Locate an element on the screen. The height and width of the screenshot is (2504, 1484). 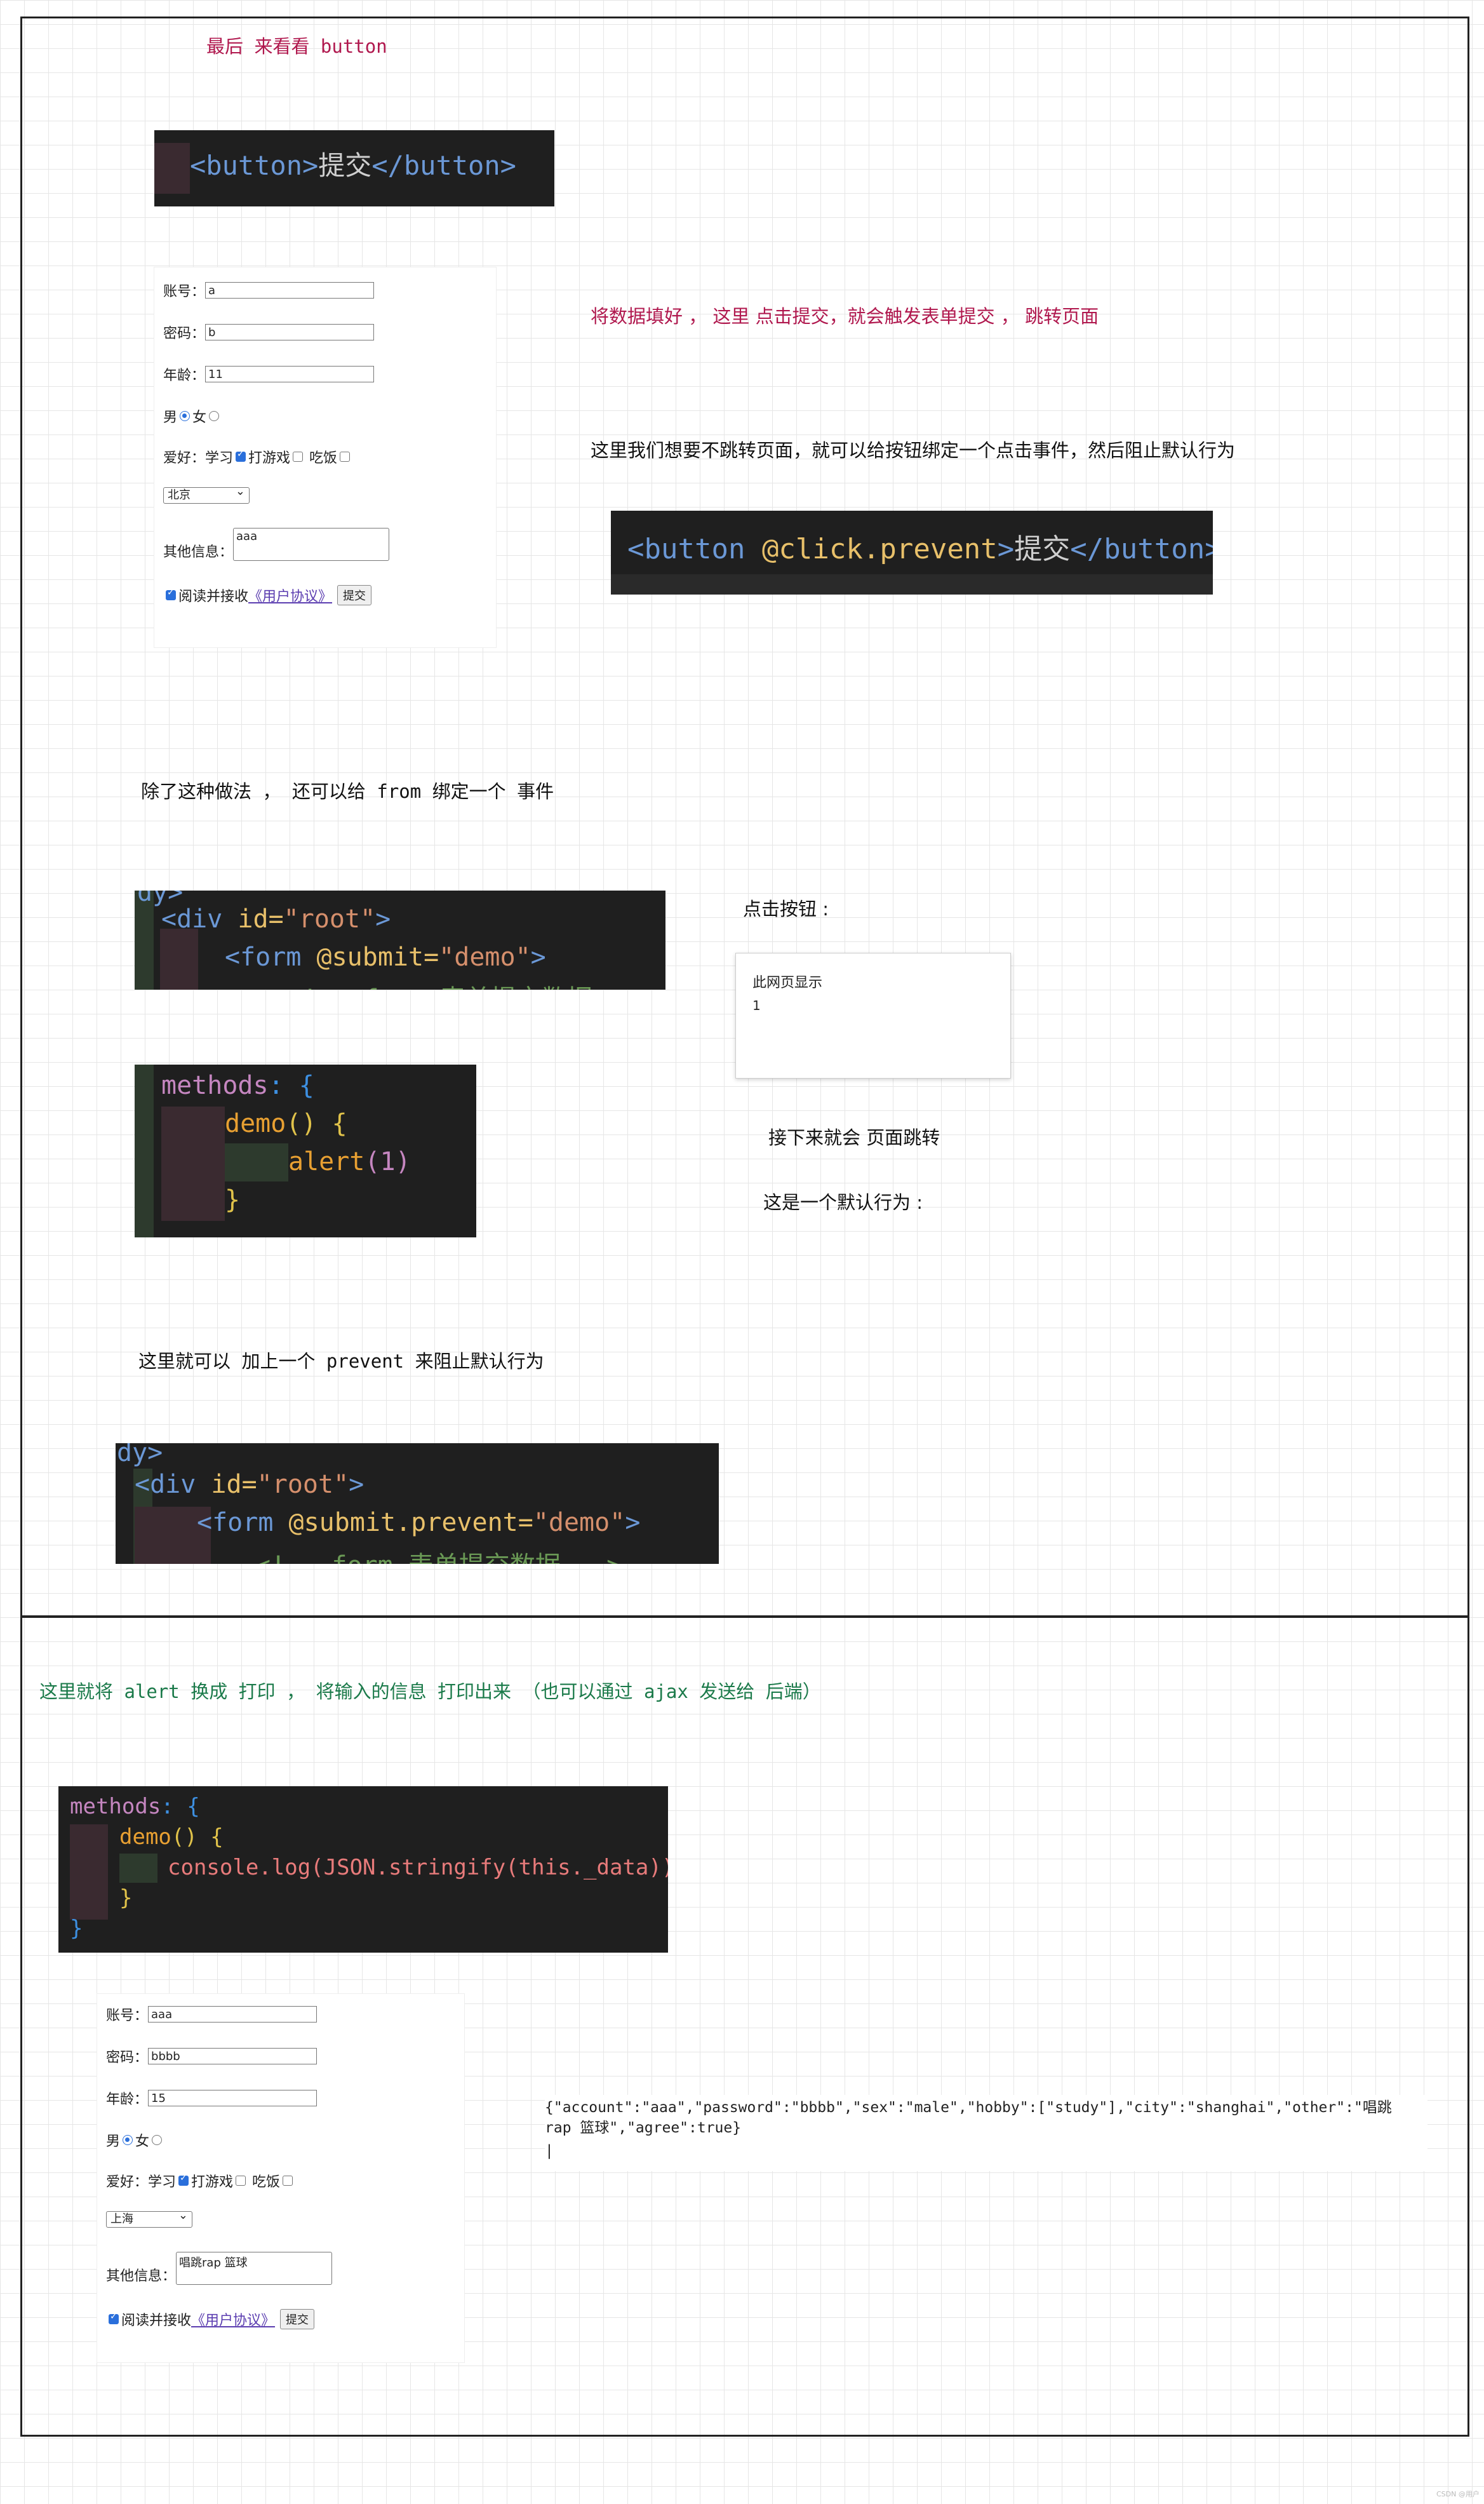
other-textarea: aaa is located at coordinates (311, 544).